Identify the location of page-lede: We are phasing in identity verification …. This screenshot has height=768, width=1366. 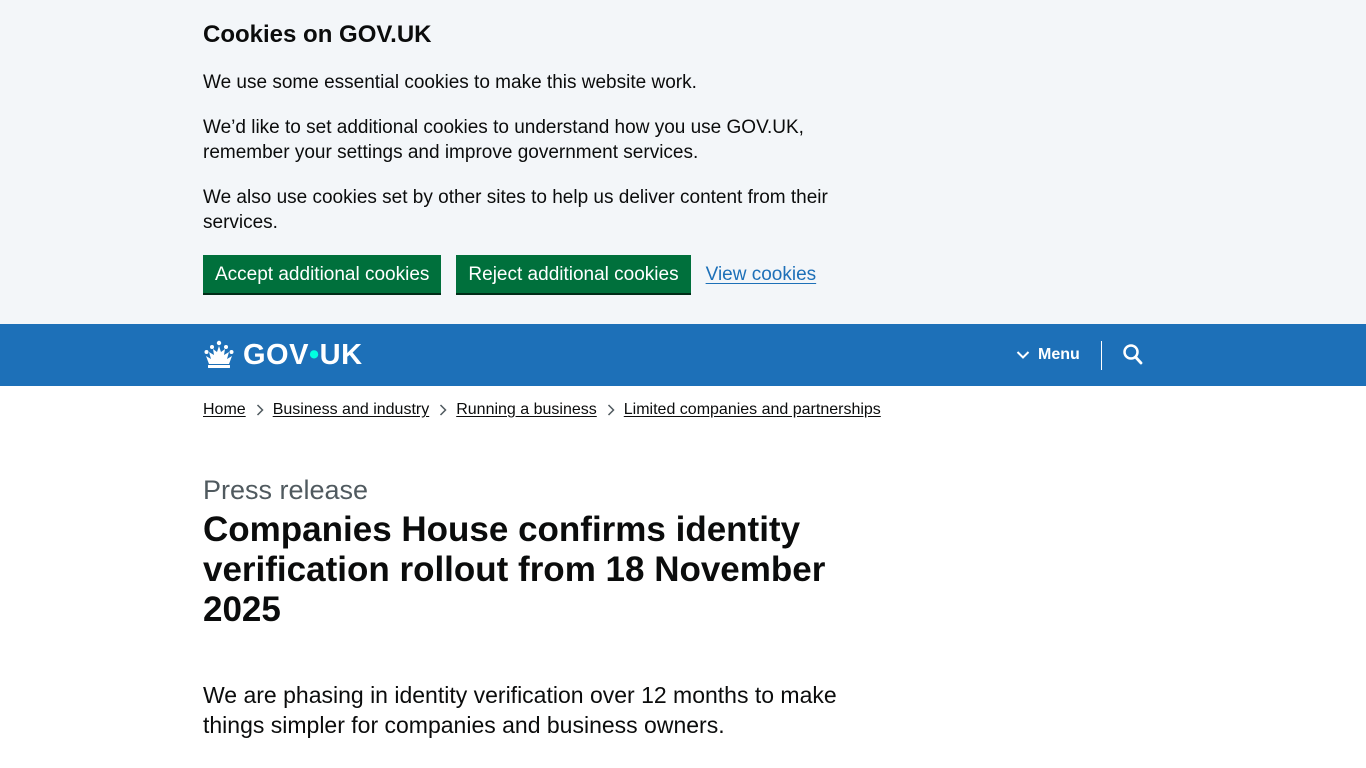
(520, 710).